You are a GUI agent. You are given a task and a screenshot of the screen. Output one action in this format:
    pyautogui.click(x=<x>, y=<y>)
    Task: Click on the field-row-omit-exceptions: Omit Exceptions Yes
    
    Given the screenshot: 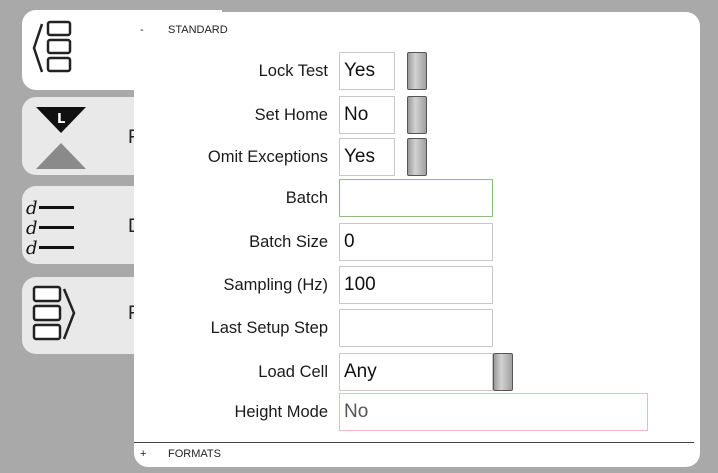 What is the action you would take?
    pyautogui.click(x=417, y=157)
    